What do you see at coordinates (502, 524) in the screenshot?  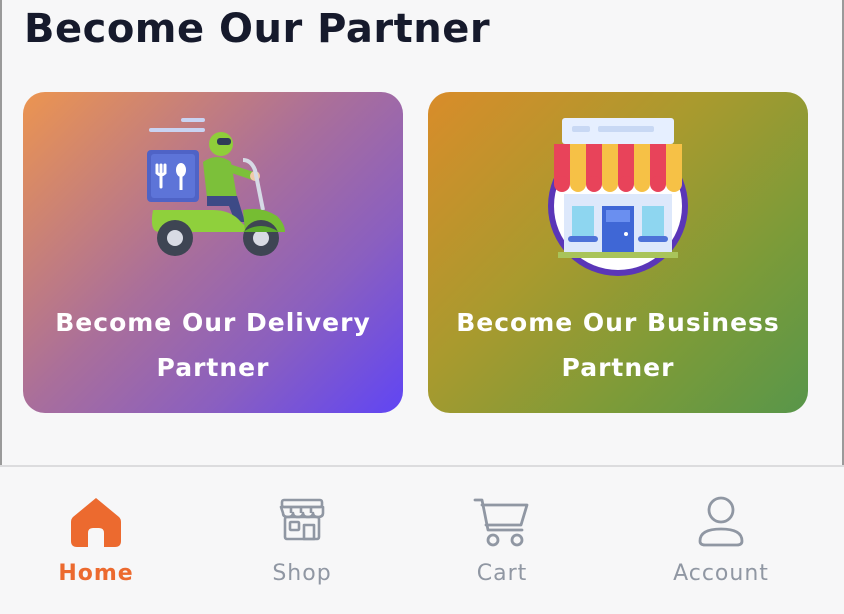 I see `cart-icon` at bounding box center [502, 524].